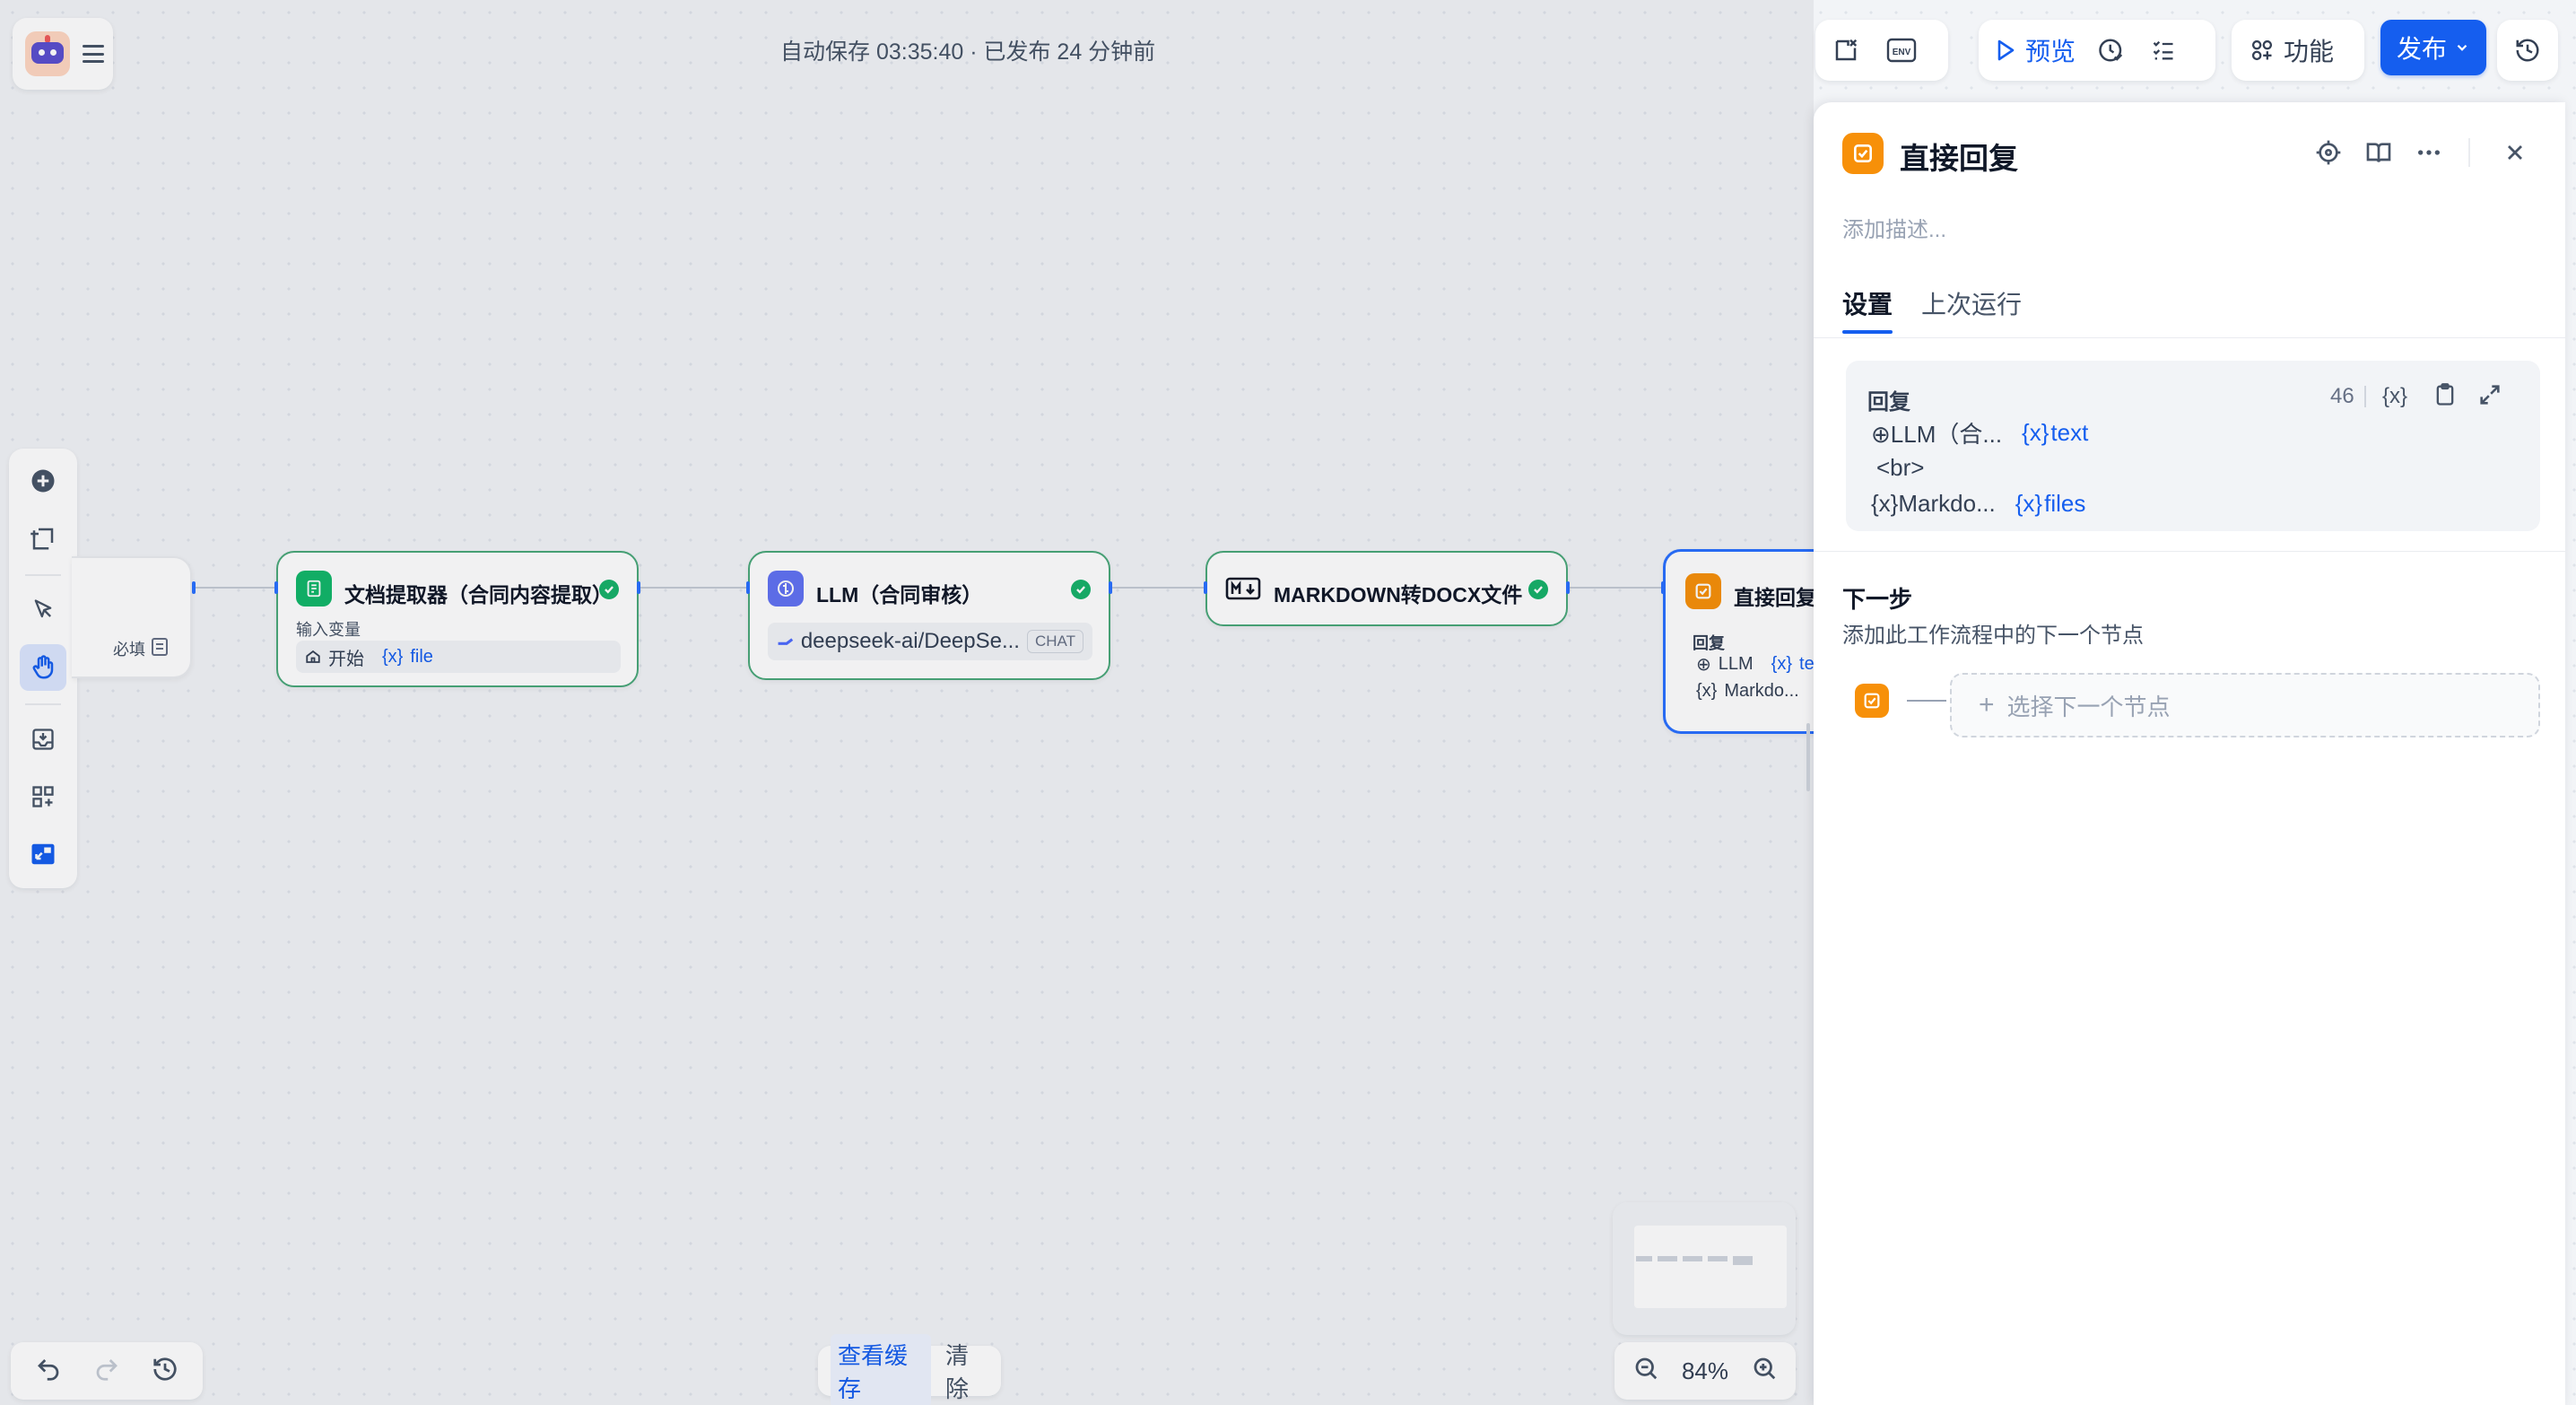 The image size is (2576, 1405). What do you see at coordinates (1764, 1371) in the screenshot?
I see `zoom-in-button` at bounding box center [1764, 1371].